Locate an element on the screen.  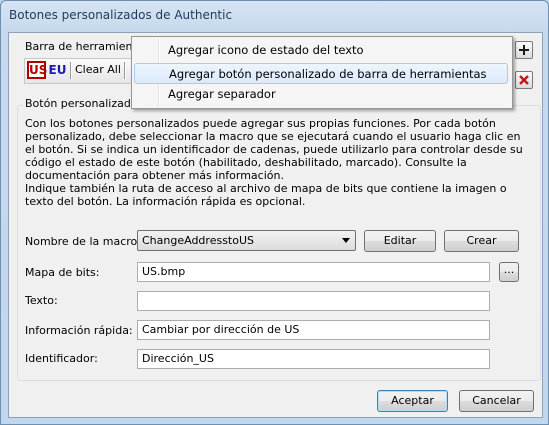
chevron-down-icon is located at coordinates (346, 240).